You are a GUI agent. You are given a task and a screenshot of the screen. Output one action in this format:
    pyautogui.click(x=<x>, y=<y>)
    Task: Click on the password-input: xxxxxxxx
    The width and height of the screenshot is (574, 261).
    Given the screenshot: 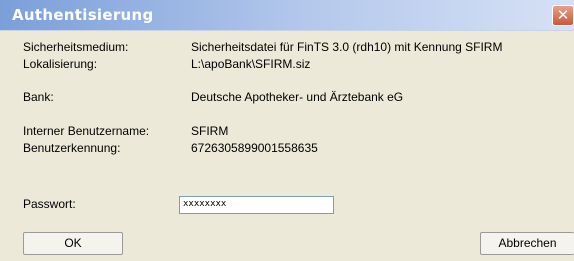 What is the action you would take?
    pyautogui.click(x=256, y=205)
    